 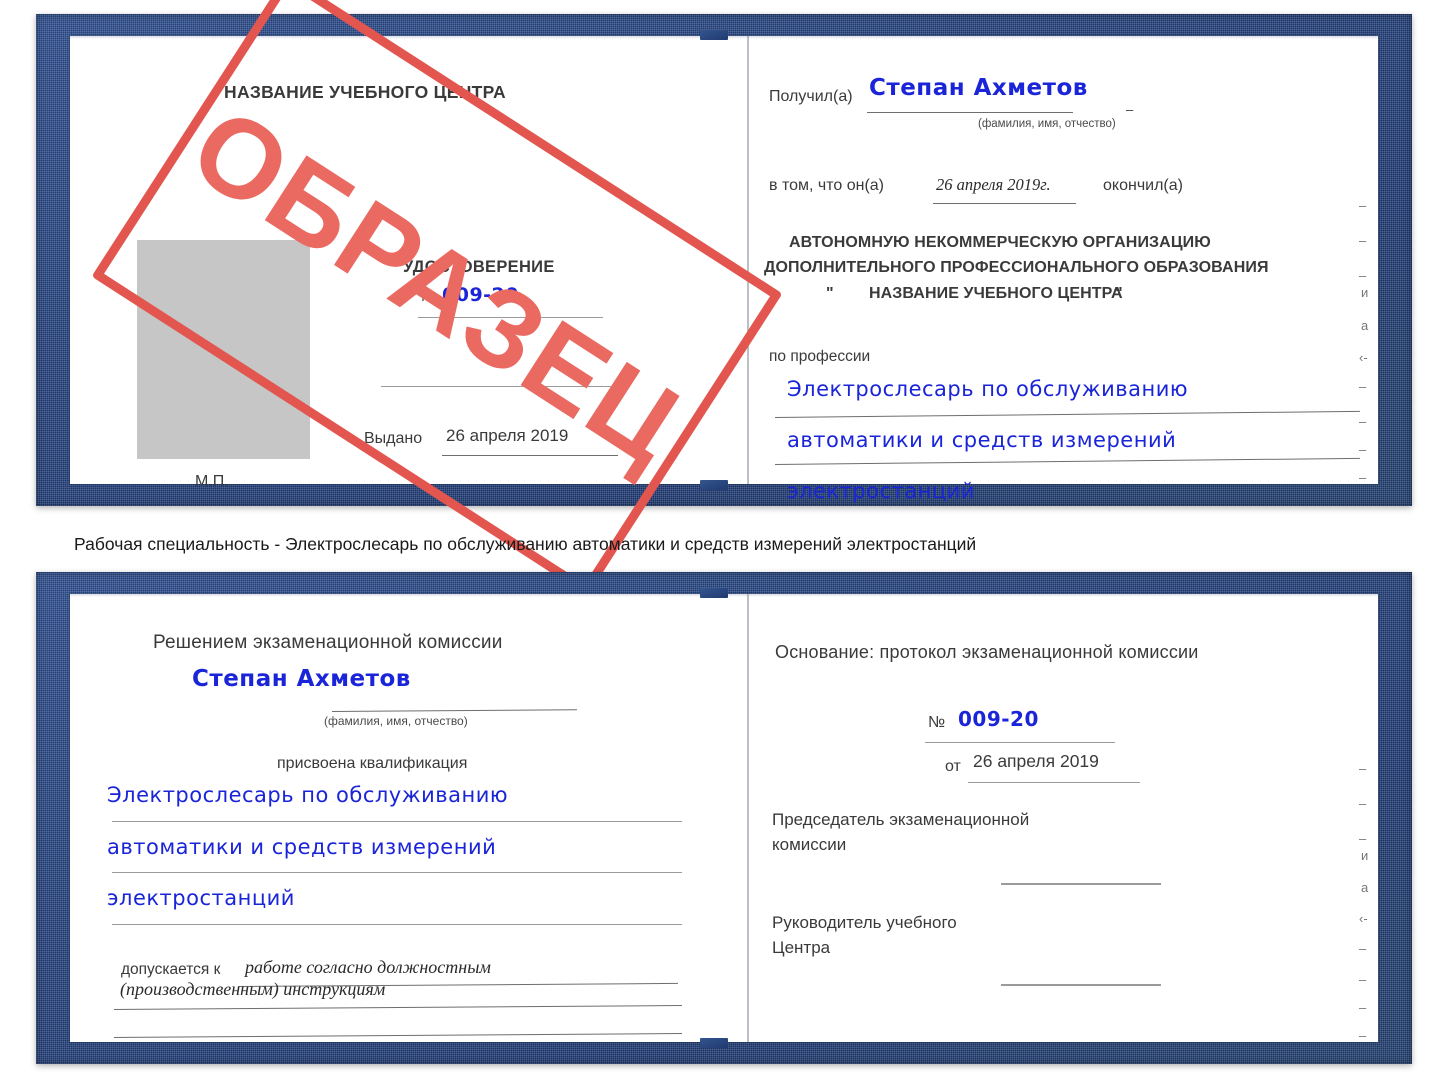 What do you see at coordinates (301, 679) in the screenshot?
I see `decision-name-value: Степан Ахметов` at bounding box center [301, 679].